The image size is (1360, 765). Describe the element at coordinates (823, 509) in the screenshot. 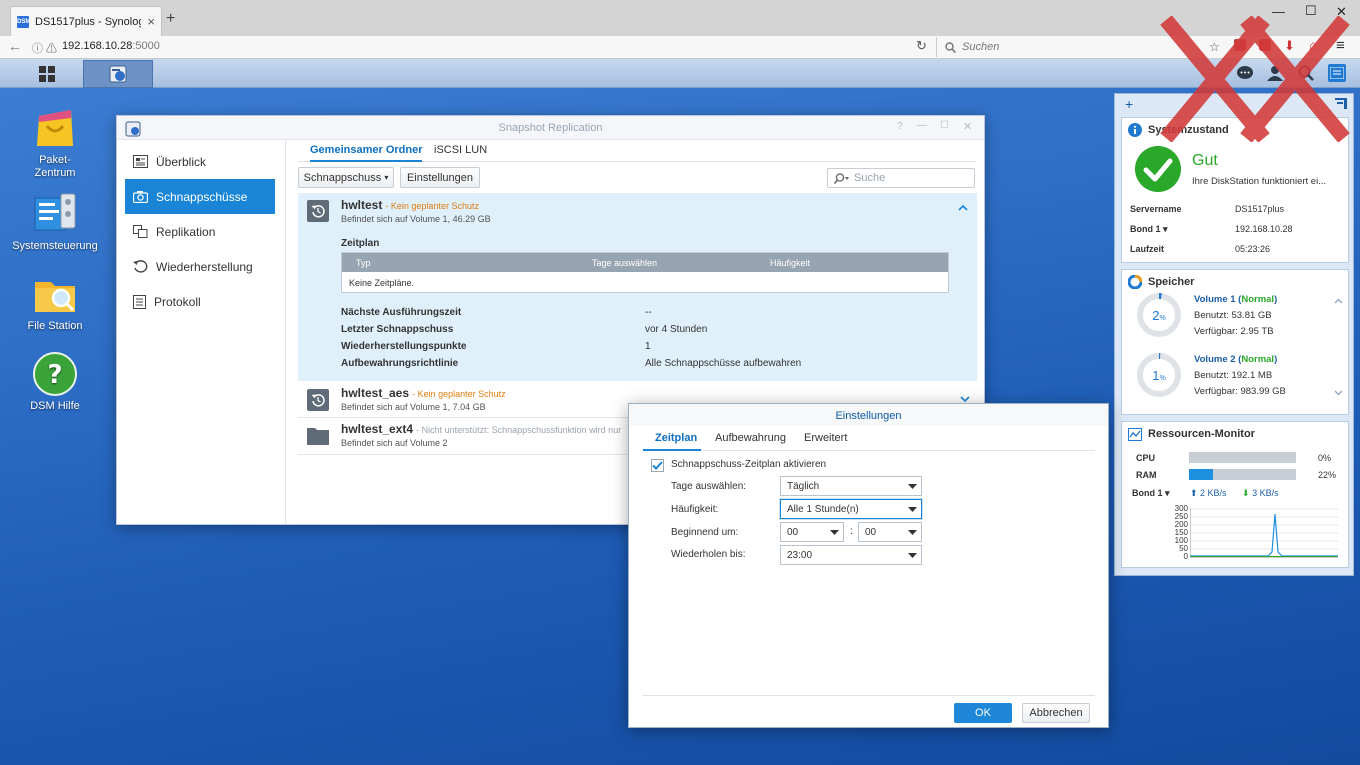

I see `frequency-select-value: Alle 1 Stunde(n)` at that location.